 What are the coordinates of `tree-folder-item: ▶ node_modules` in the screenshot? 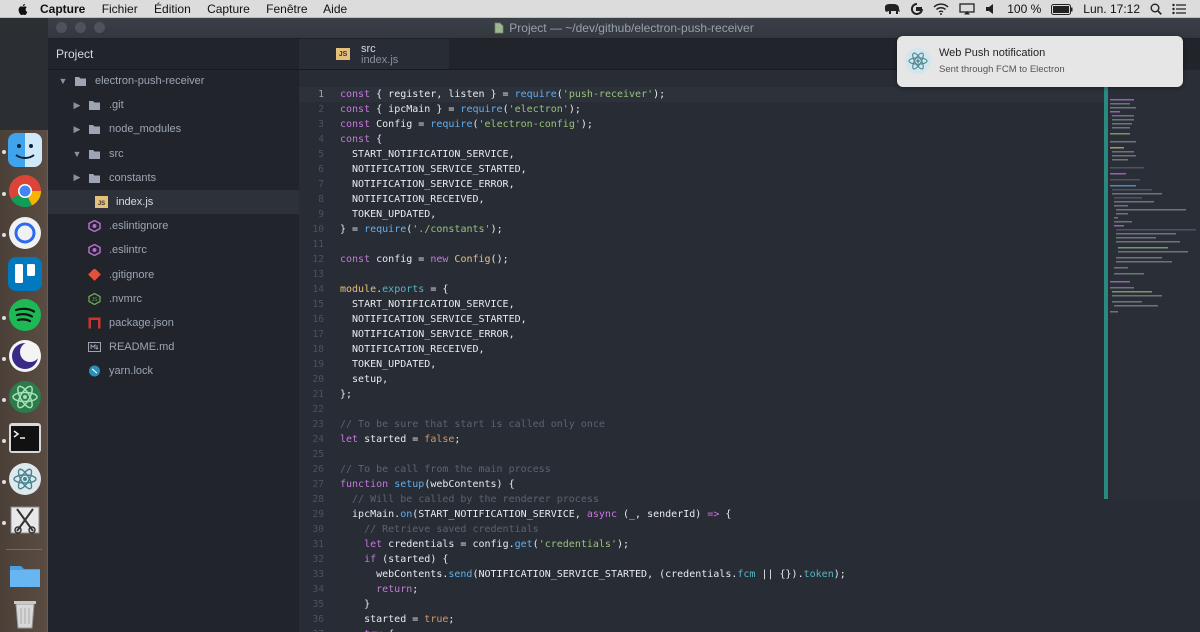 It's located at (173, 129).